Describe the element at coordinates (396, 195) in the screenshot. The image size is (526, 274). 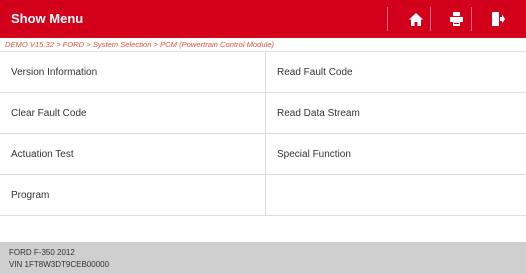
I see `menu-item-empty` at that location.